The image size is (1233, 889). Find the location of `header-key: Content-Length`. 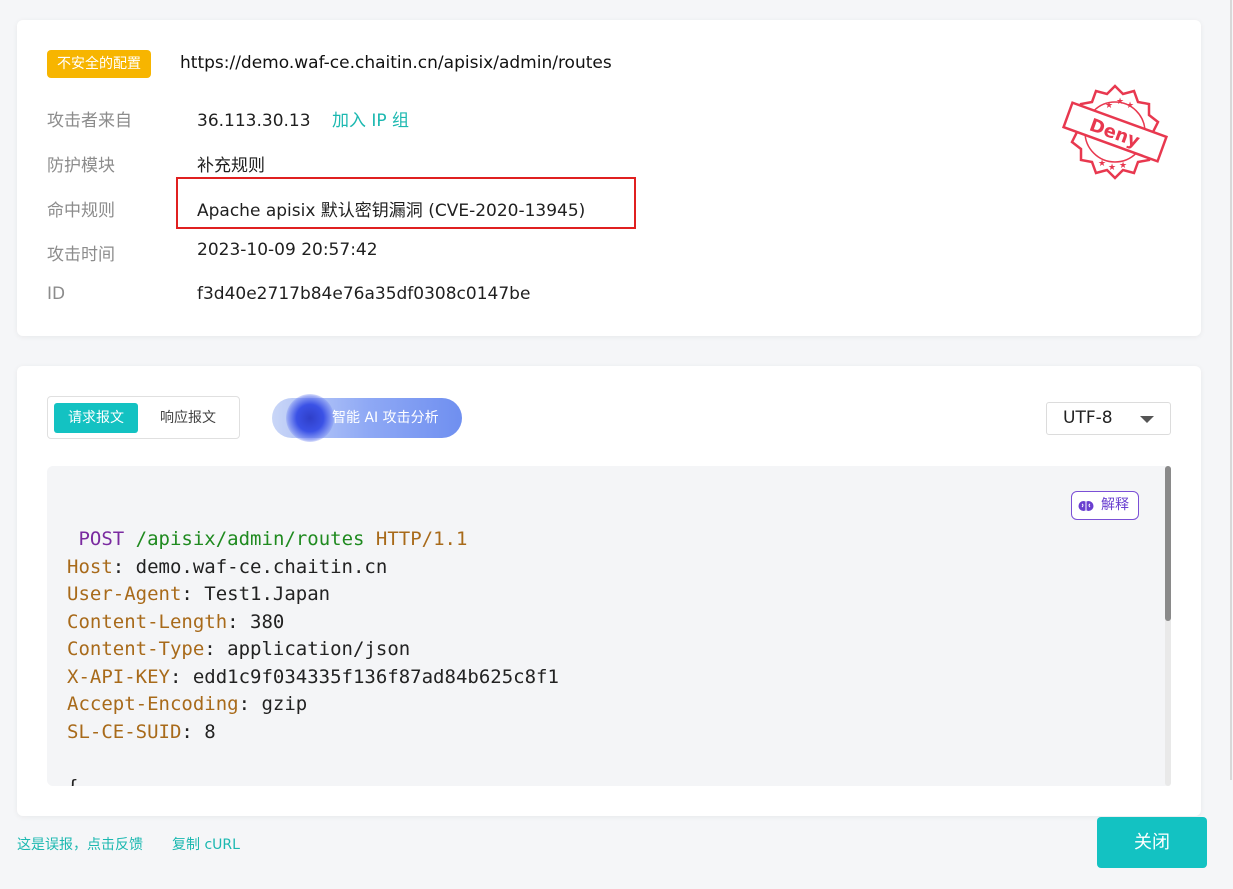

header-key: Content-Length is located at coordinates (147, 621).